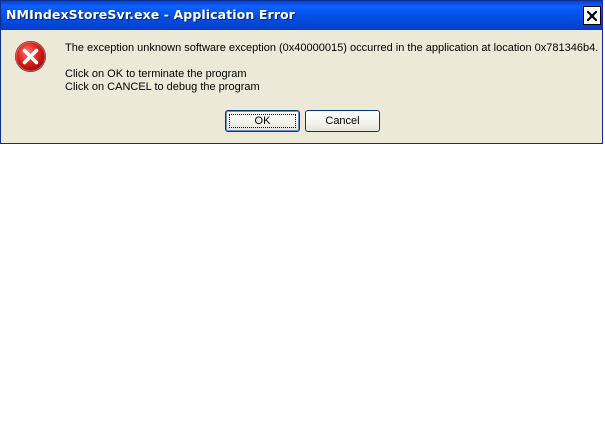 This screenshot has height=432, width=605. What do you see at coordinates (301, 15) in the screenshot?
I see `title-bar: NMIndexStoreSvr.exe - Application Error` at bounding box center [301, 15].